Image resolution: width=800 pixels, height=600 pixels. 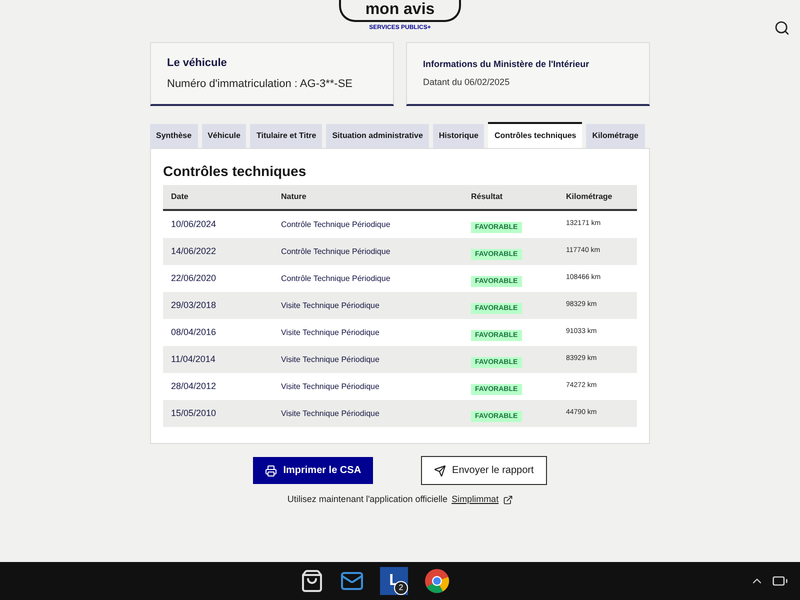 What do you see at coordinates (194, 413) in the screenshot?
I see `date-cell-text: 15/05/2010` at bounding box center [194, 413].